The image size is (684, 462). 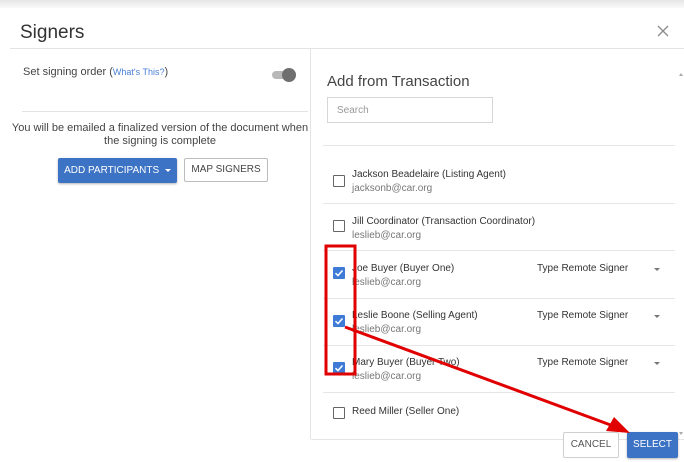 I want to click on add-participants-button: ADD PARTICIPANTS, so click(x=117, y=170).